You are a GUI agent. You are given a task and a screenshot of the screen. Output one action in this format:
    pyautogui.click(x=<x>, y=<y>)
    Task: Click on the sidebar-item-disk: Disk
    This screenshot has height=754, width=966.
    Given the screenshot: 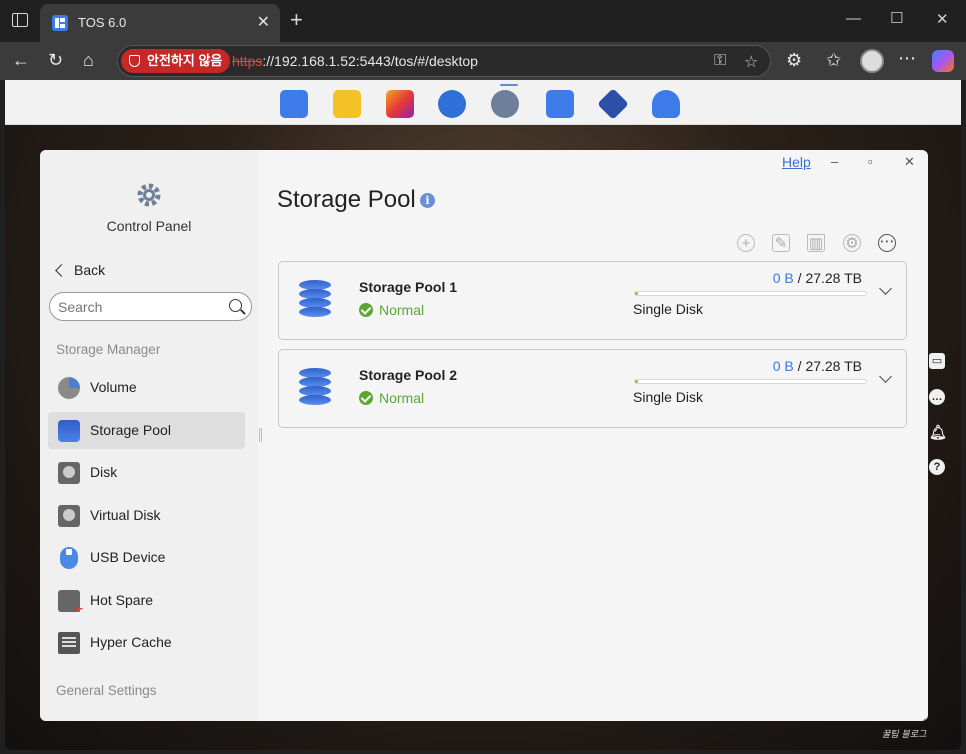 What is the action you would take?
    pyautogui.click(x=146, y=472)
    